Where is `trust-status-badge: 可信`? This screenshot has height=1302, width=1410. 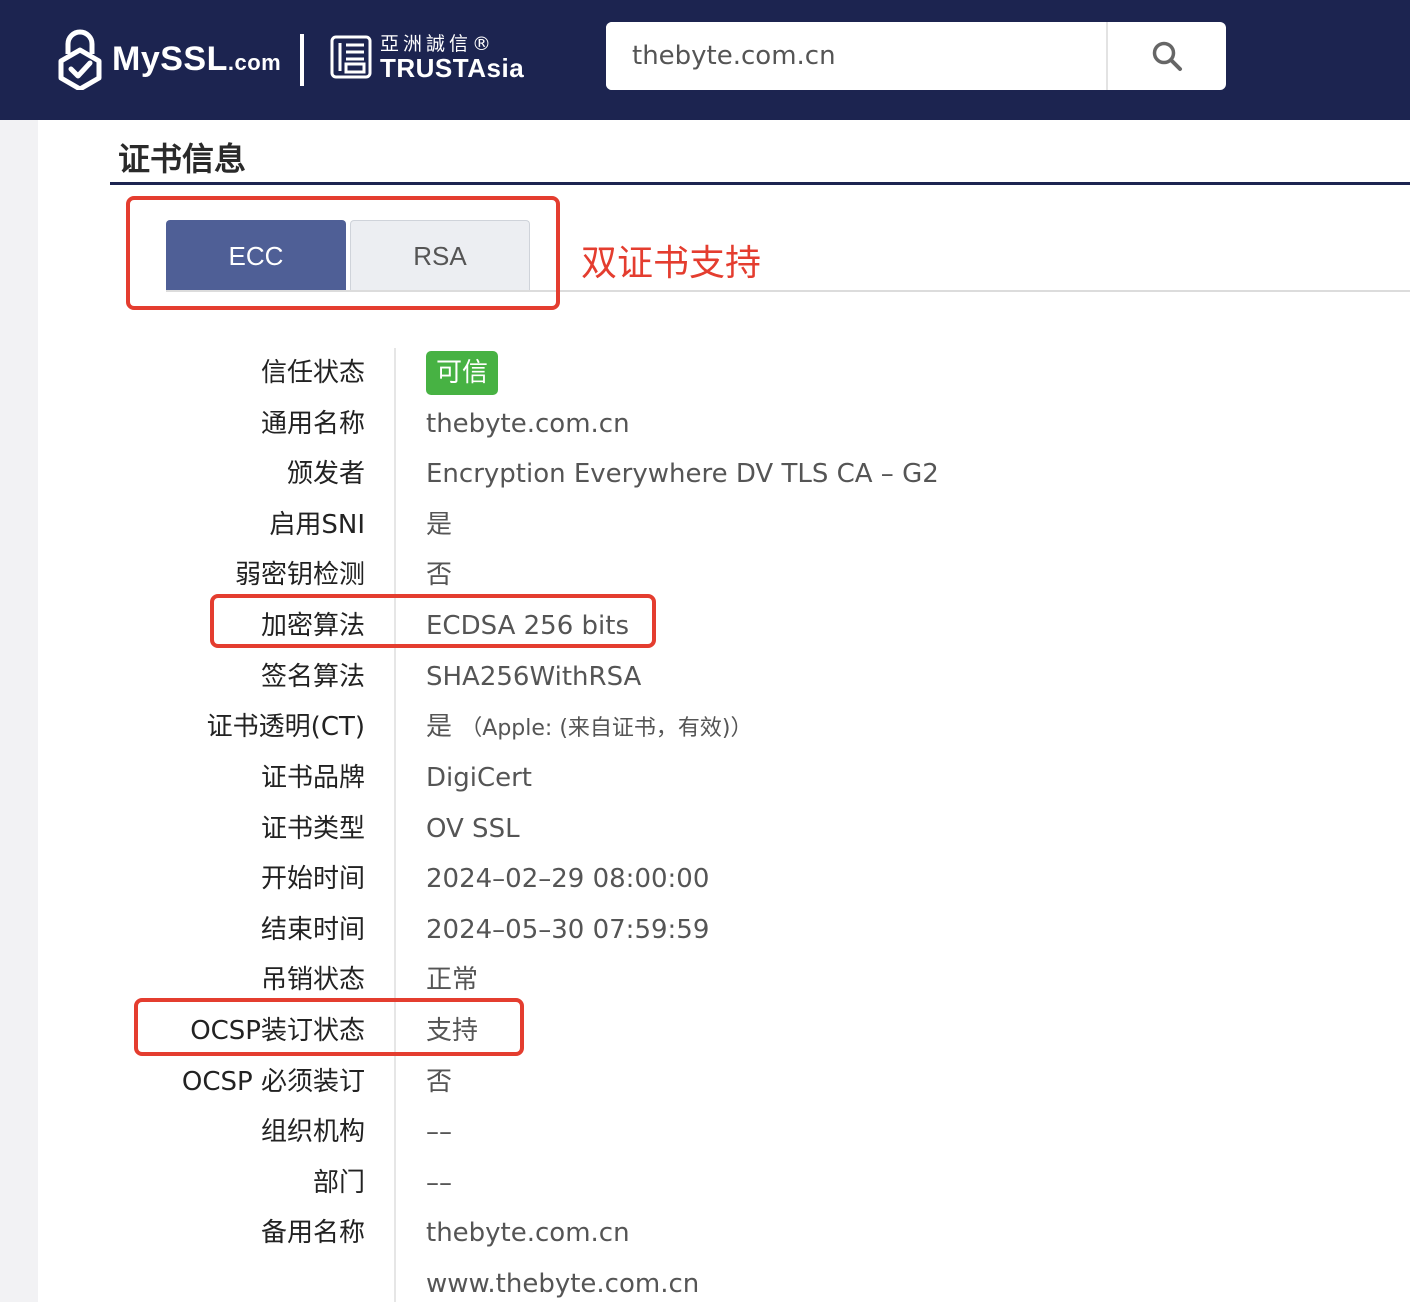
trust-status-badge: 可信 is located at coordinates (462, 373).